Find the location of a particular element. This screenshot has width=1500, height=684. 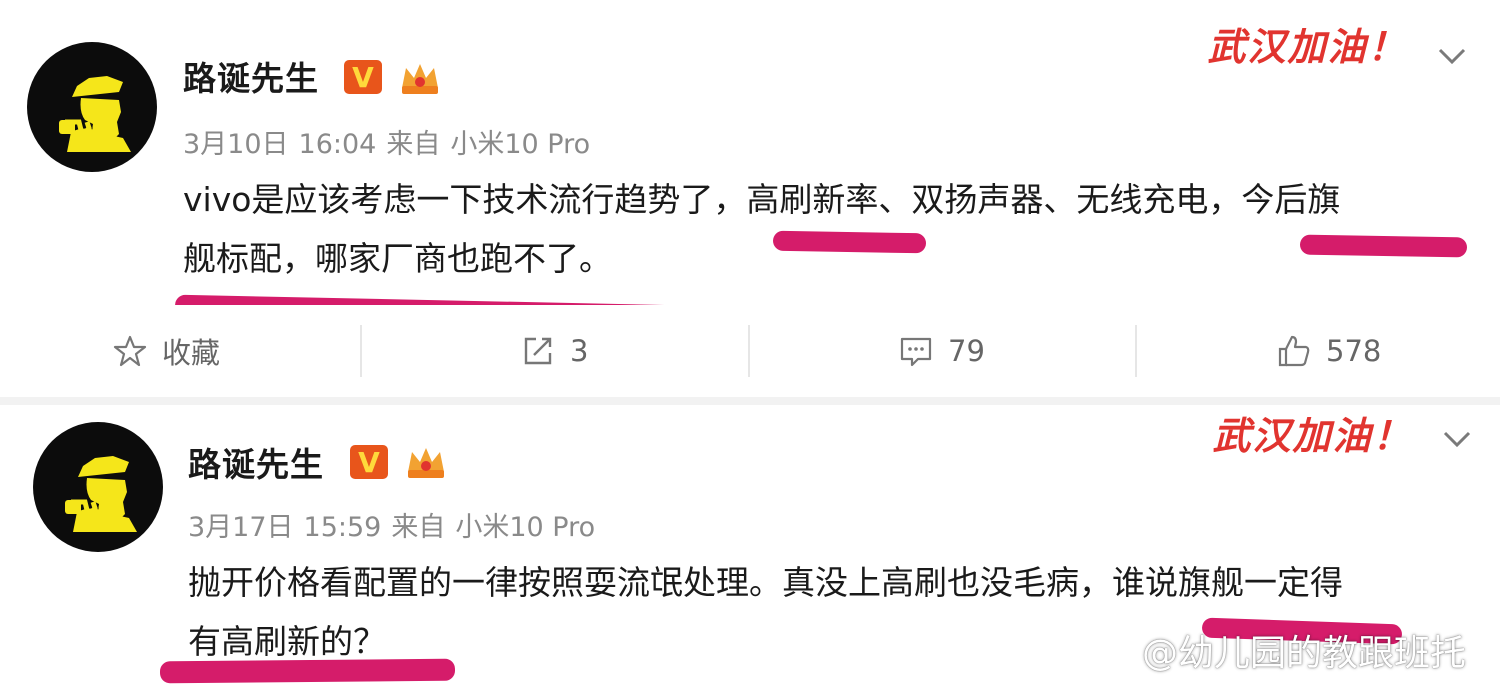

favorite-button: 收藏 is located at coordinates (166, 351).